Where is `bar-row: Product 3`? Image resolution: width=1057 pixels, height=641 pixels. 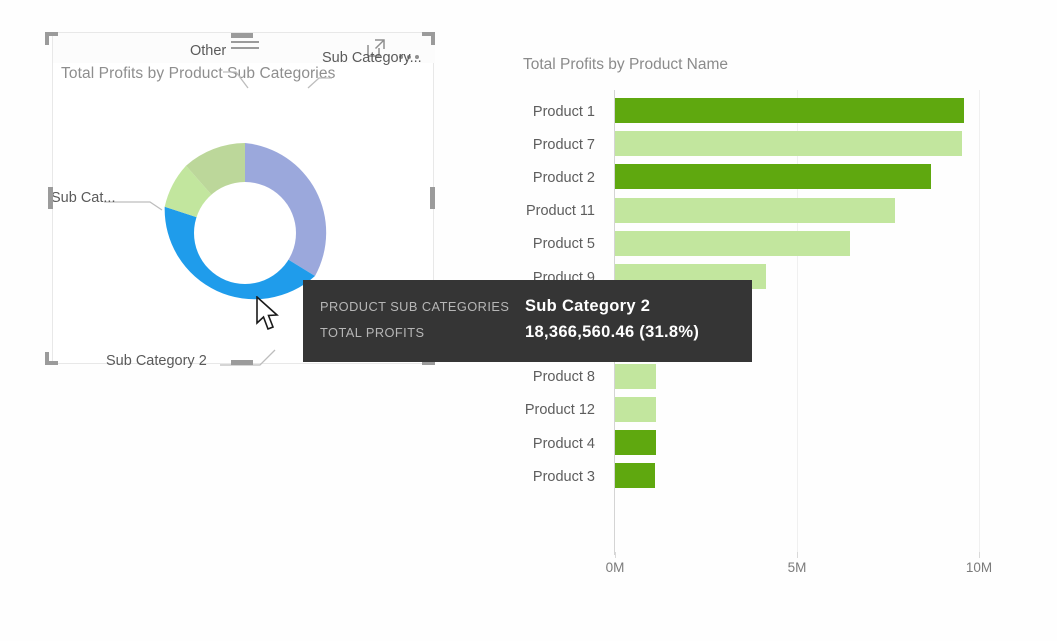 bar-row: Product 3 is located at coordinates (781, 476).